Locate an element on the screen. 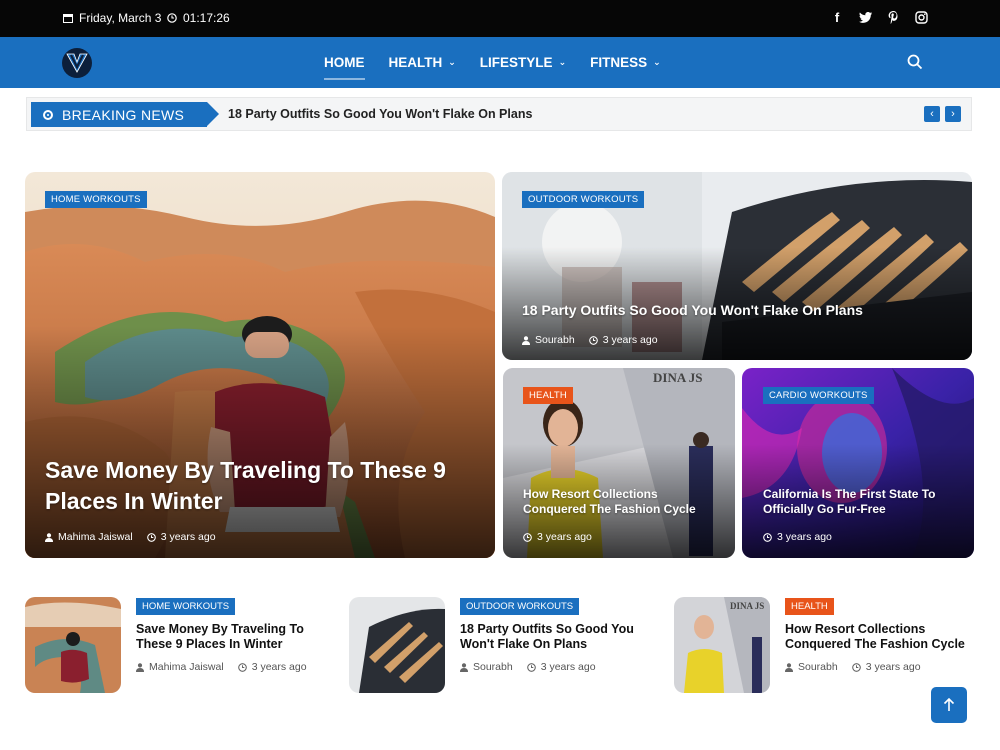 Image resolution: width=1000 pixels, height=750 pixels. site-logo is located at coordinates (77, 63).